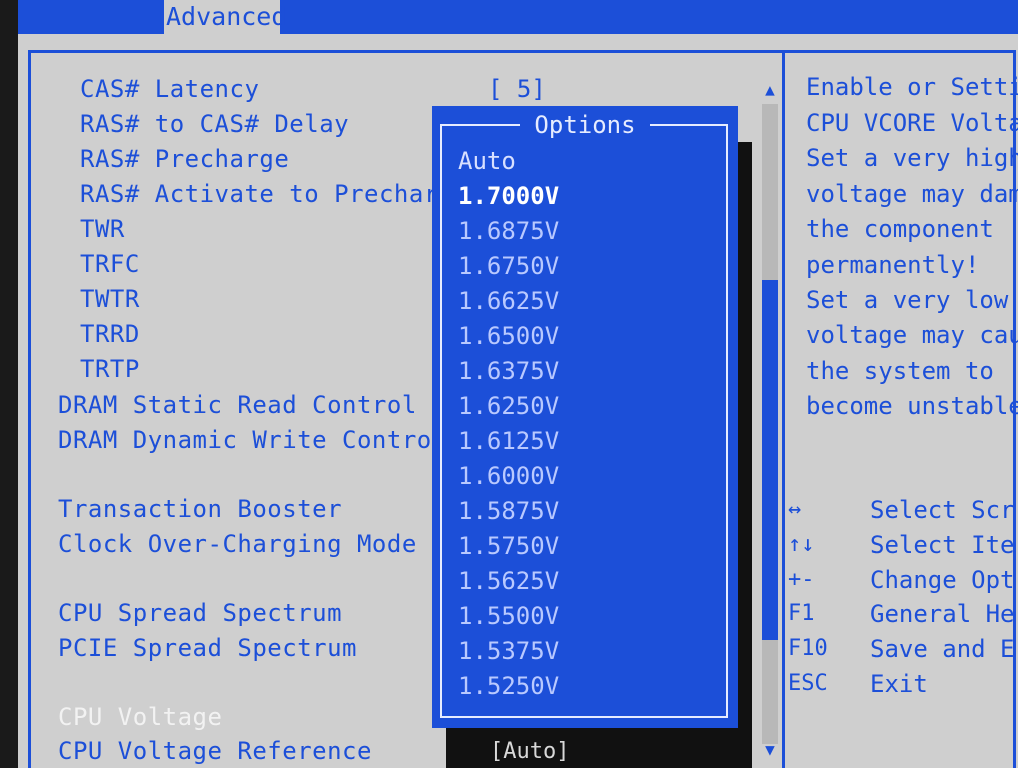 The width and height of the screenshot is (1018, 768). I want to click on help-line: become unstable, so click(912, 406).